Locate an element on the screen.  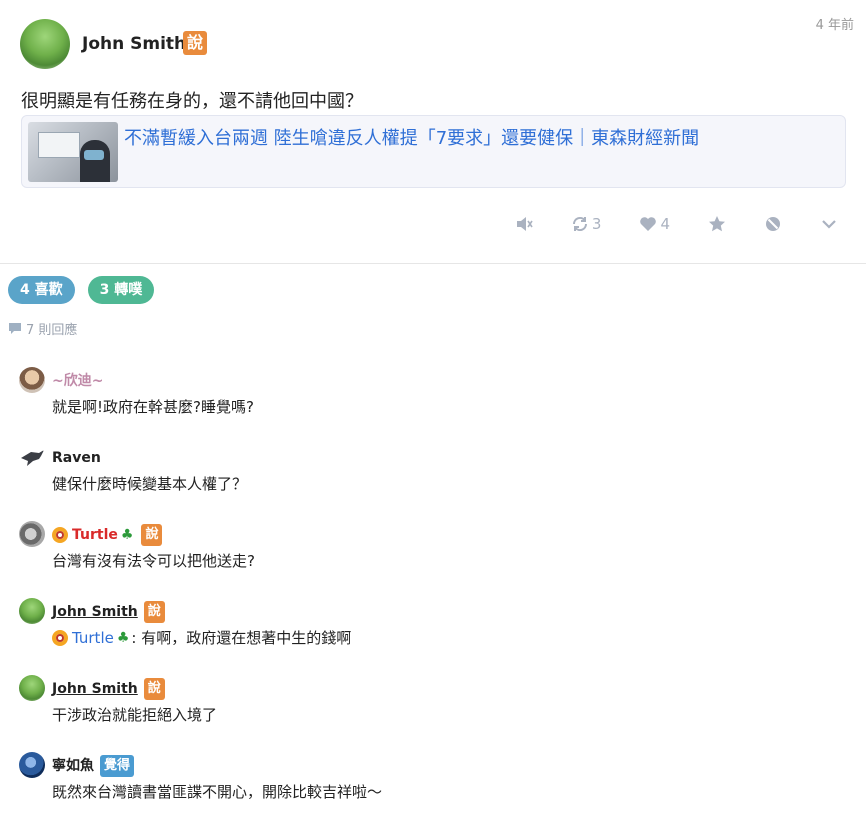
raven-icon is located at coordinates (32, 458).